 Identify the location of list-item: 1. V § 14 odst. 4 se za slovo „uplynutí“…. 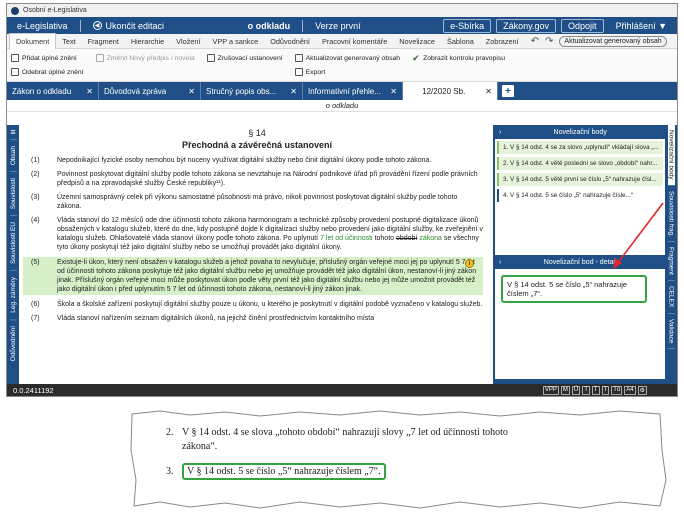
(580, 147).